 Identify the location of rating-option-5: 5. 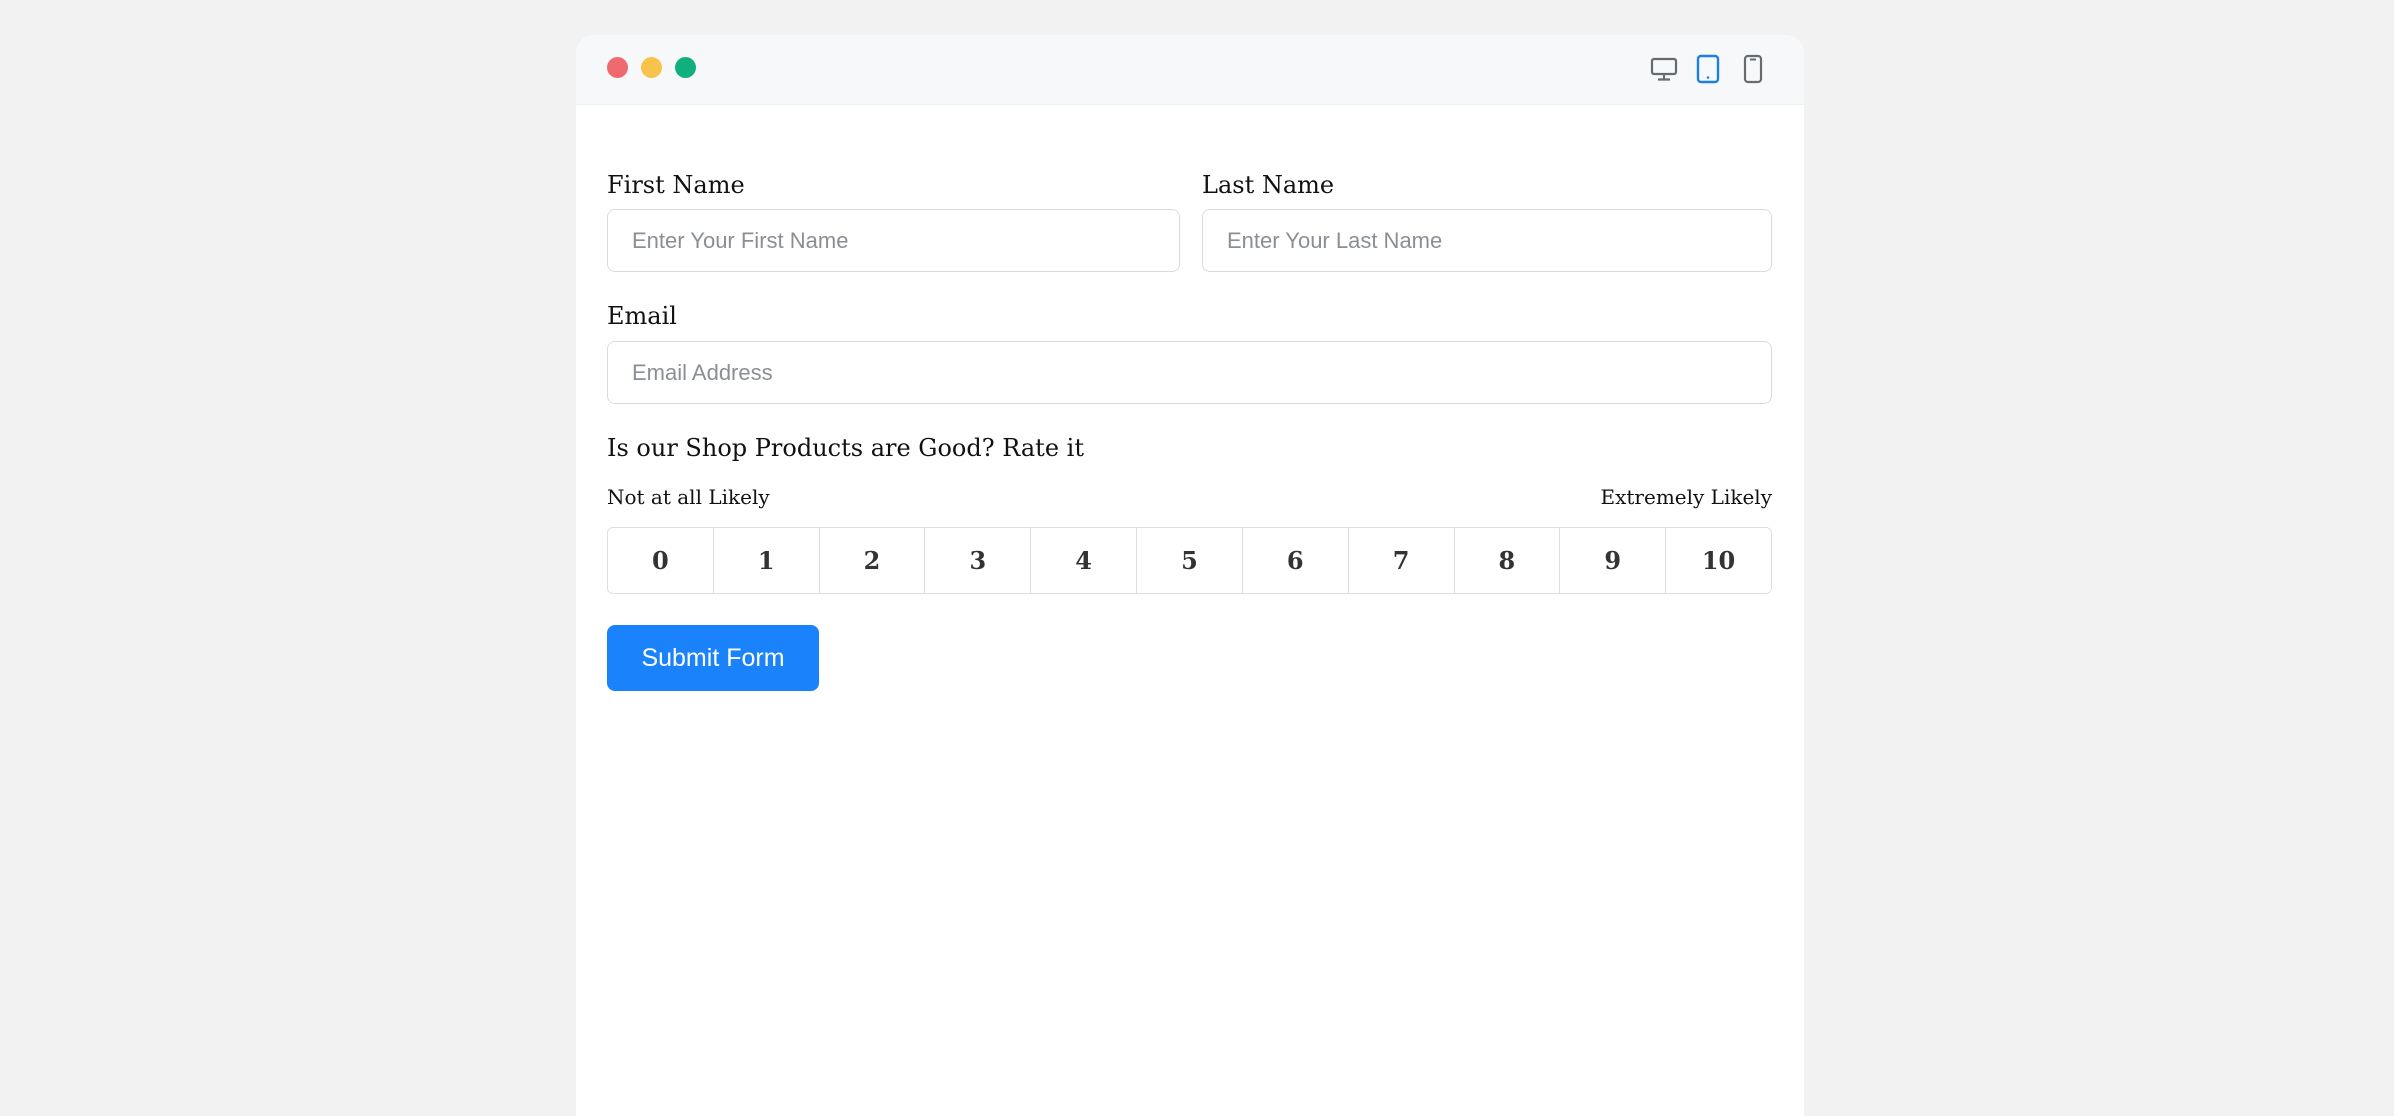
(1190, 560).